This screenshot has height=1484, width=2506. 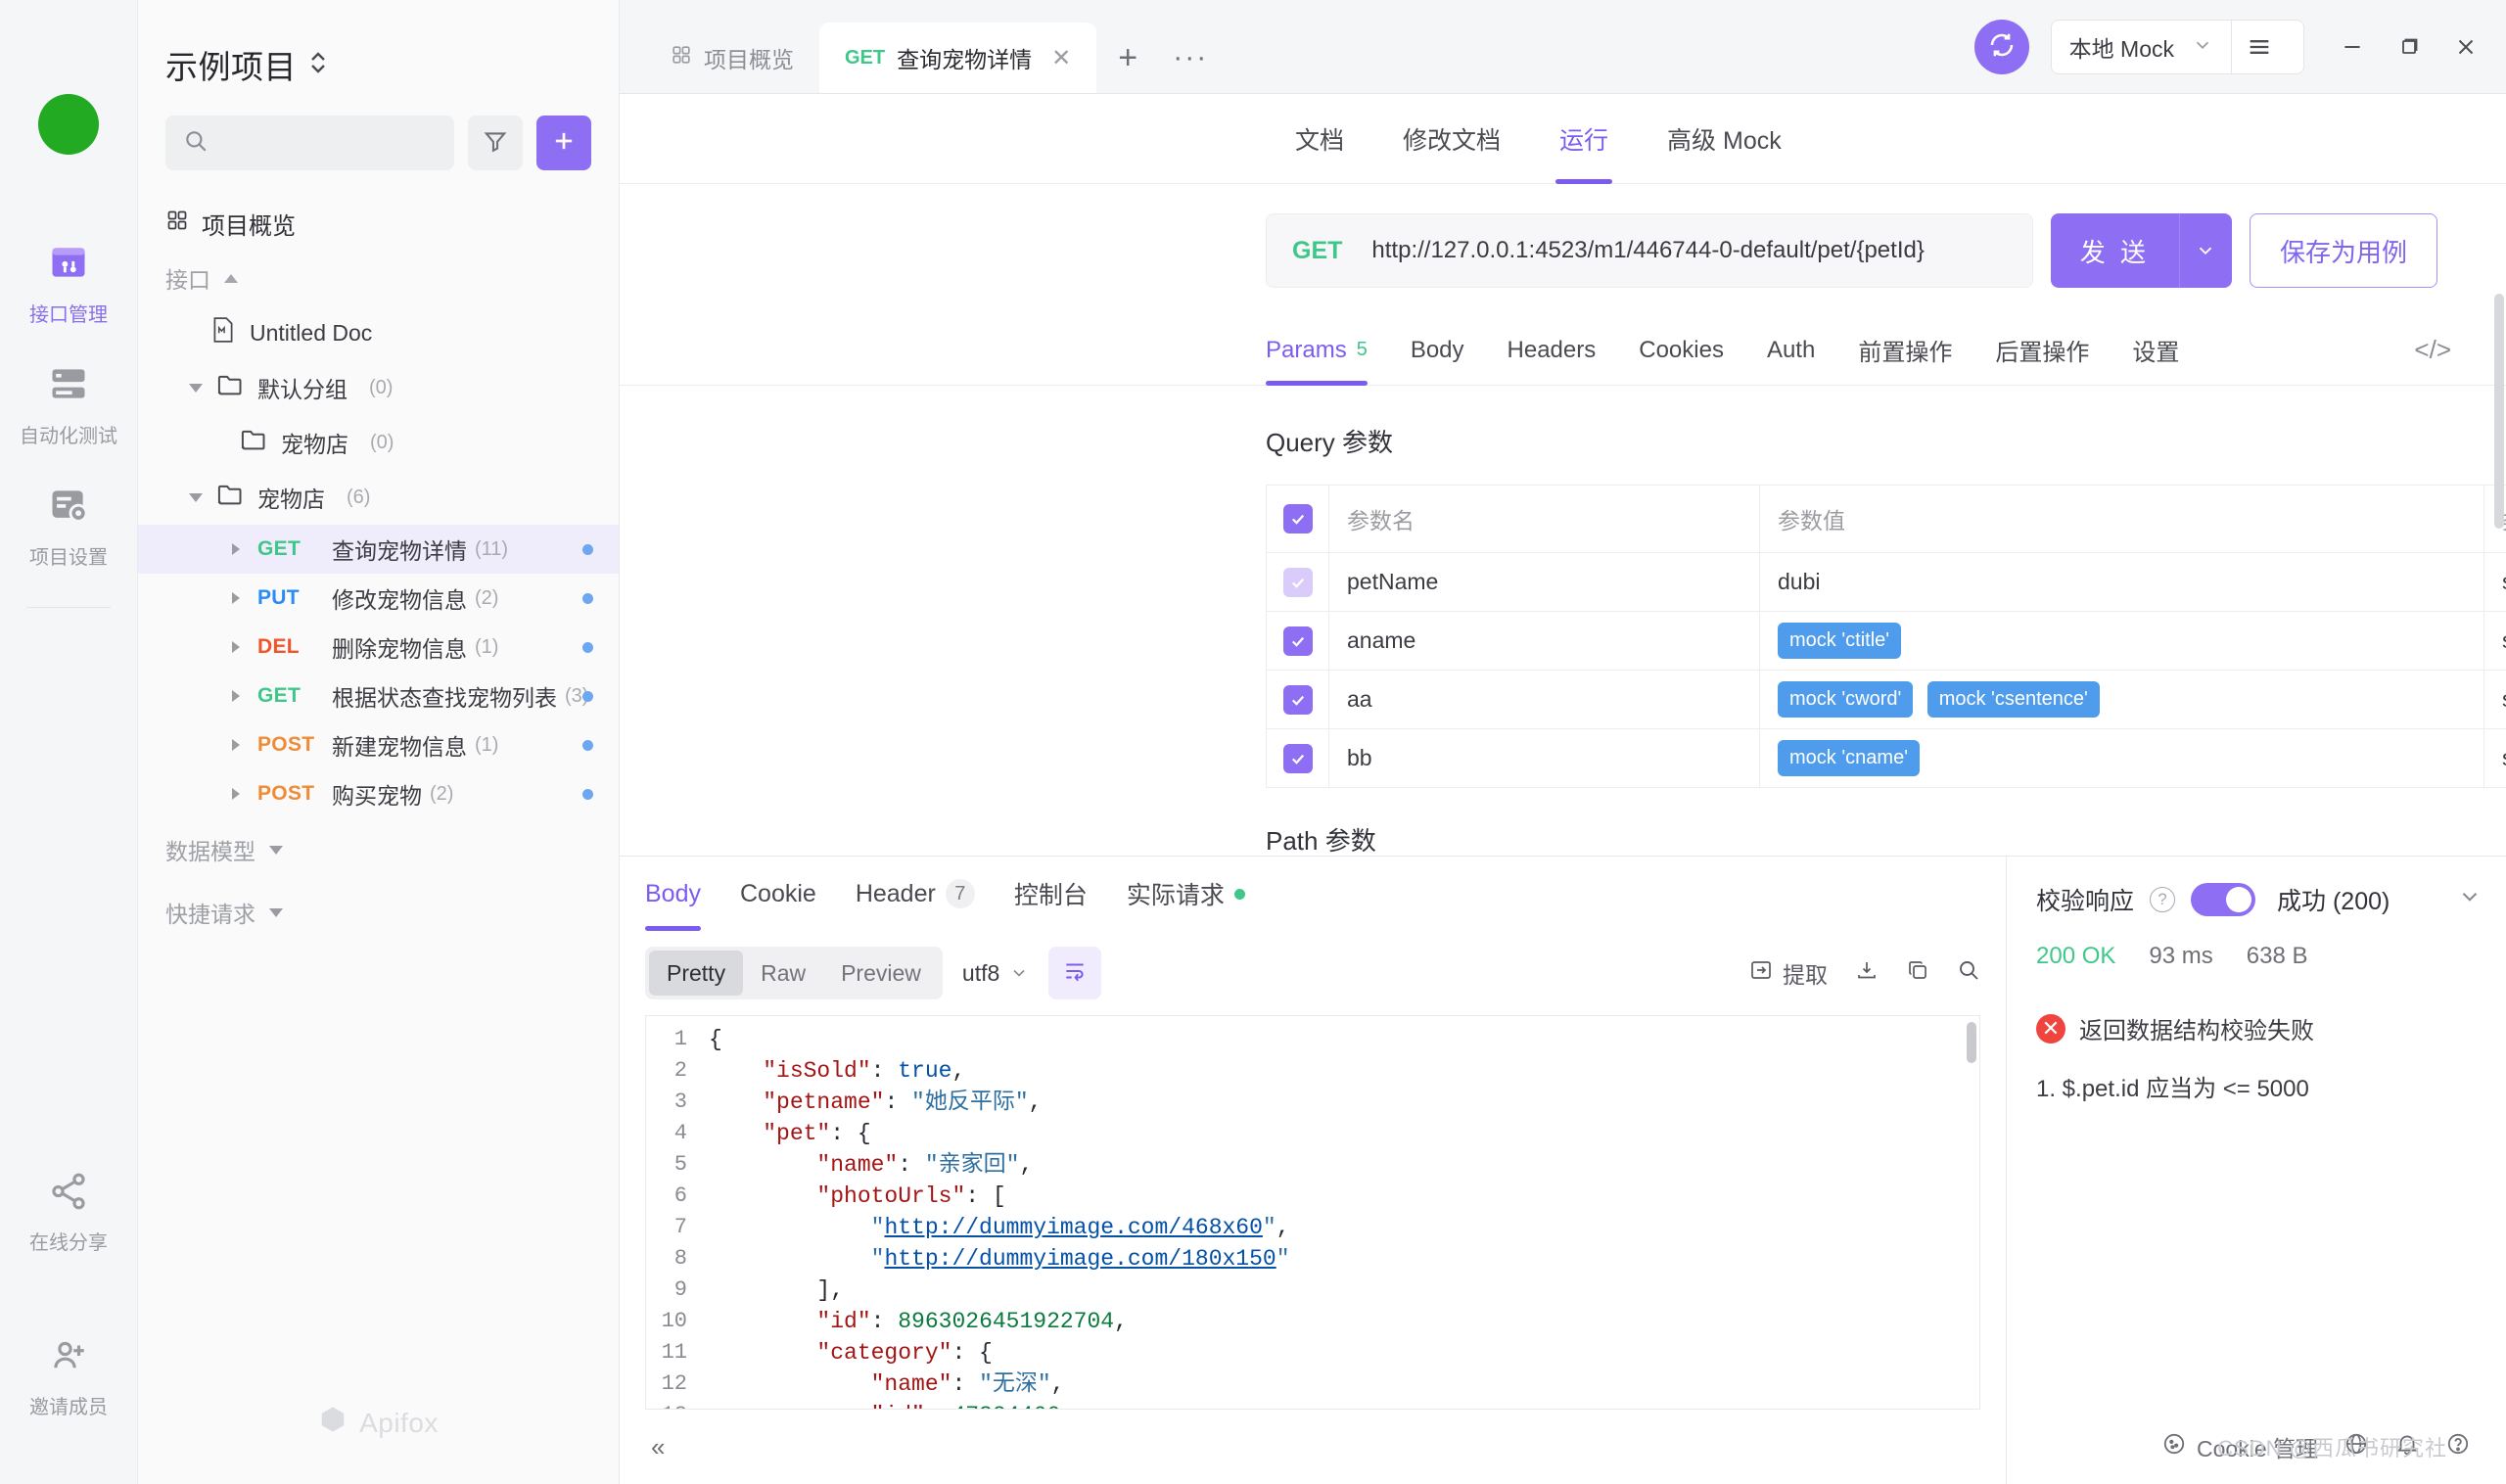 What do you see at coordinates (1127, 58) in the screenshot?
I see `new-tab-button: +` at bounding box center [1127, 58].